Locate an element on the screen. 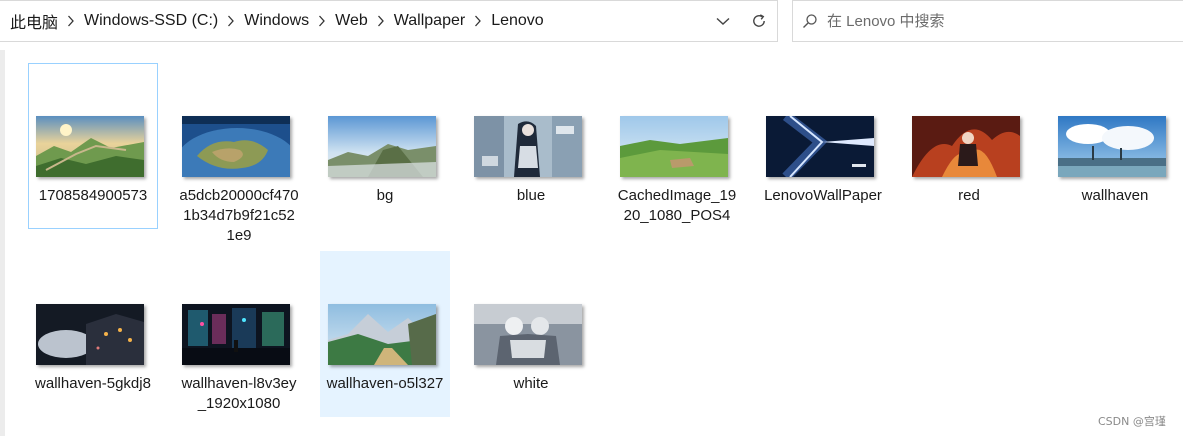  file-item: LenovoWallPaper is located at coordinates (823, 146).